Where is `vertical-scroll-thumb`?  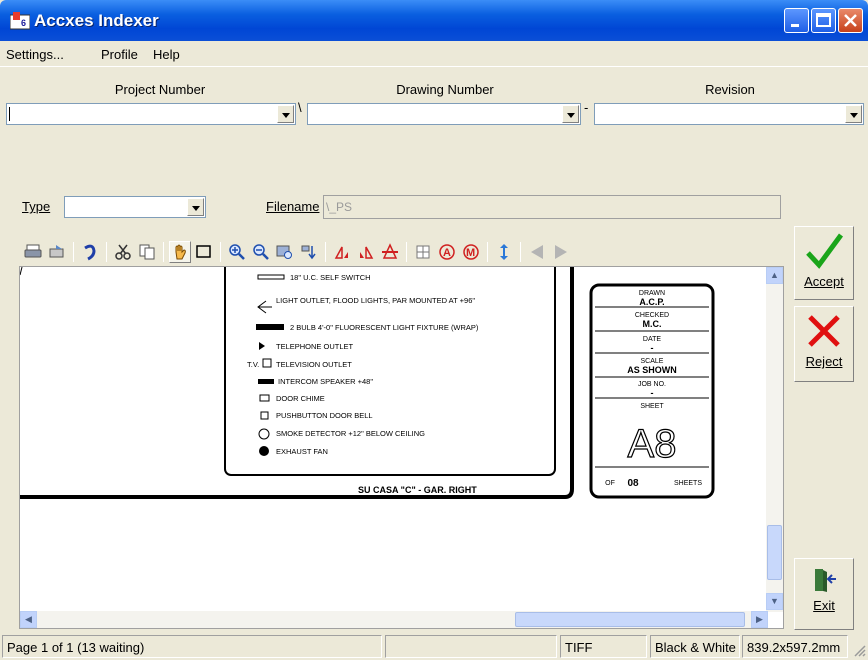
vertical-scroll-thumb is located at coordinates (774, 552).